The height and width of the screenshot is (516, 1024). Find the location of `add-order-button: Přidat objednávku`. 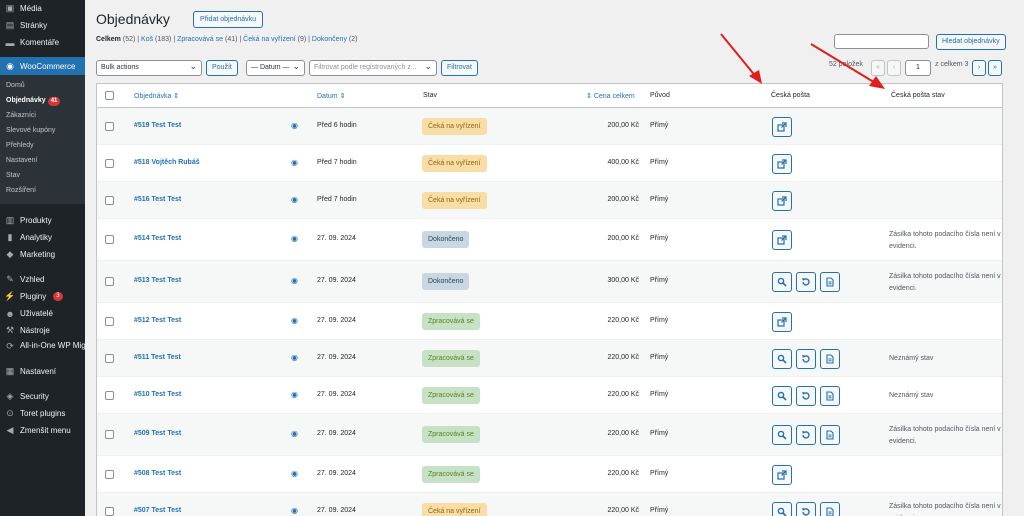

add-order-button: Přidat objednávku is located at coordinates (228, 19).